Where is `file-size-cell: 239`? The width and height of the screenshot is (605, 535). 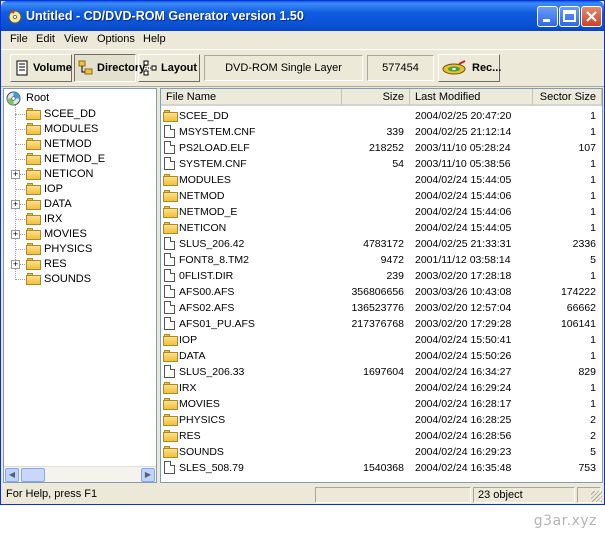 file-size-cell: 239 is located at coordinates (395, 276).